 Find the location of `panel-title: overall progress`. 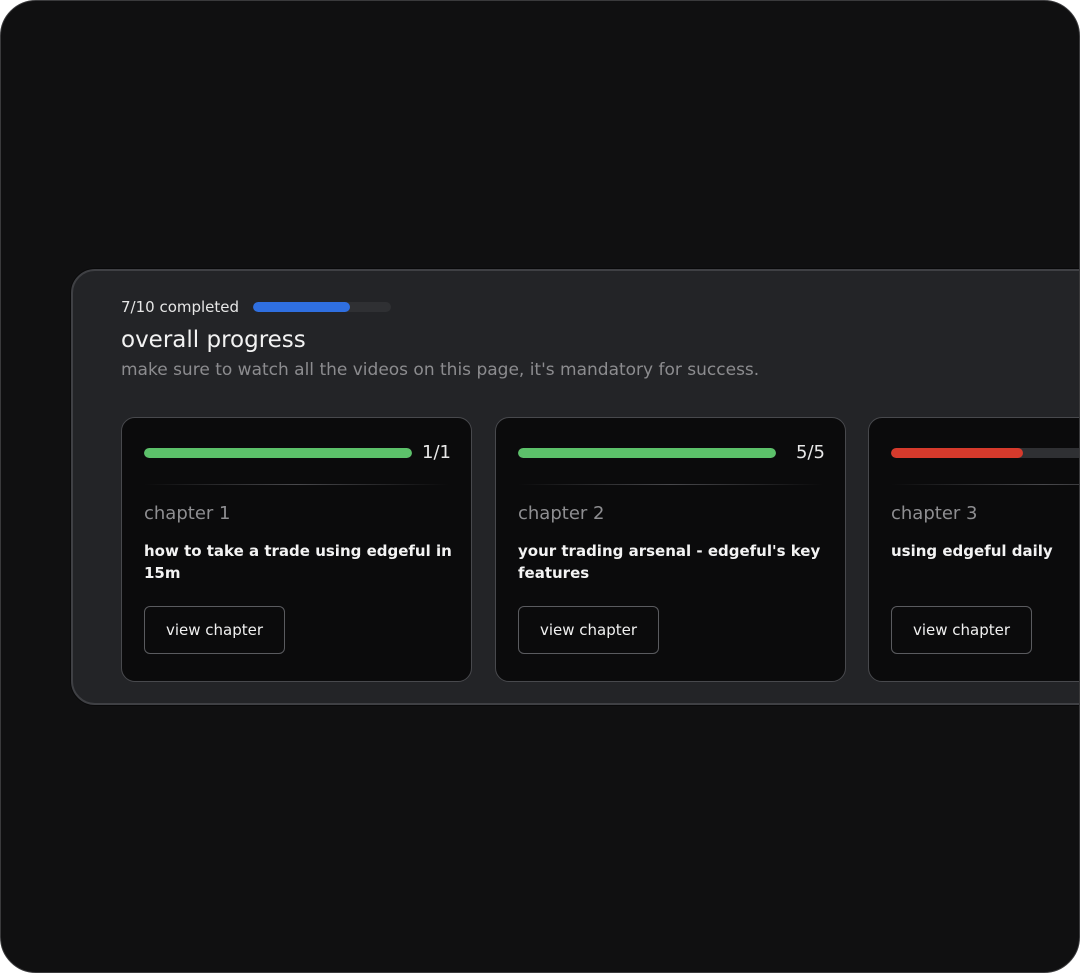

panel-title: overall progress is located at coordinates (213, 340).